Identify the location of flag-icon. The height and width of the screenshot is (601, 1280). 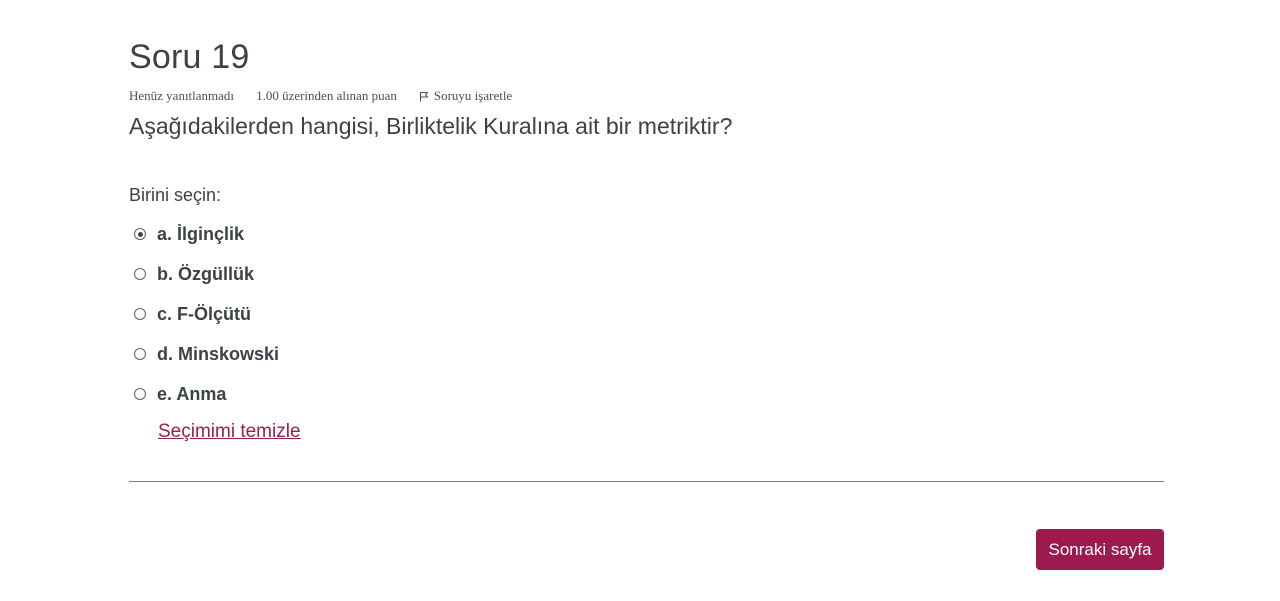
(423, 96).